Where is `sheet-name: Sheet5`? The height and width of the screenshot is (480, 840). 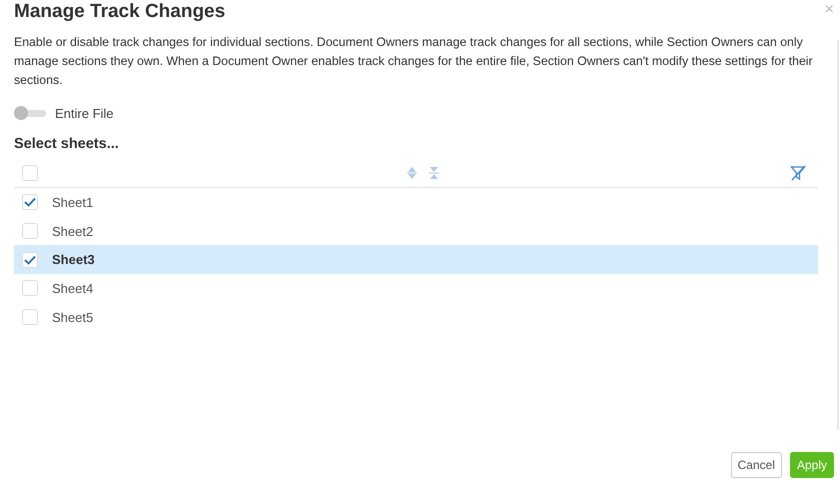 sheet-name: Sheet5 is located at coordinates (73, 317).